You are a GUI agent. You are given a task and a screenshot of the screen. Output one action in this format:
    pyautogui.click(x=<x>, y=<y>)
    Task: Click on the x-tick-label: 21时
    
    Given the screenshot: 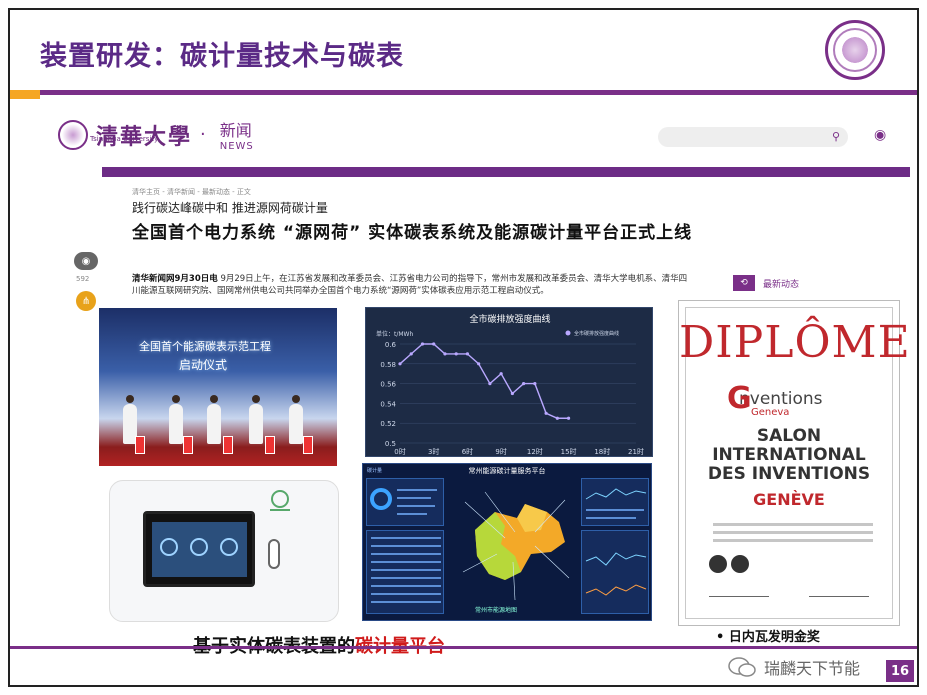 What is the action you would take?
    pyautogui.click(x=636, y=451)
    